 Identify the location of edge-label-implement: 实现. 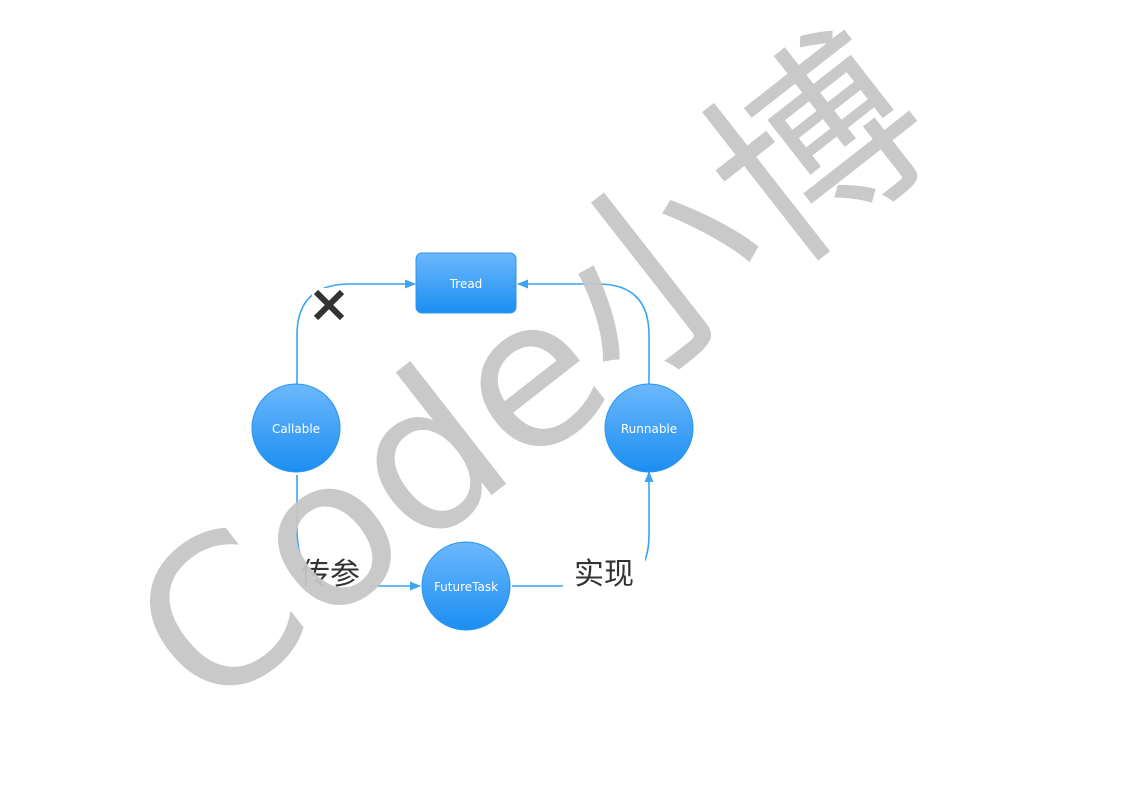
(604, 572).